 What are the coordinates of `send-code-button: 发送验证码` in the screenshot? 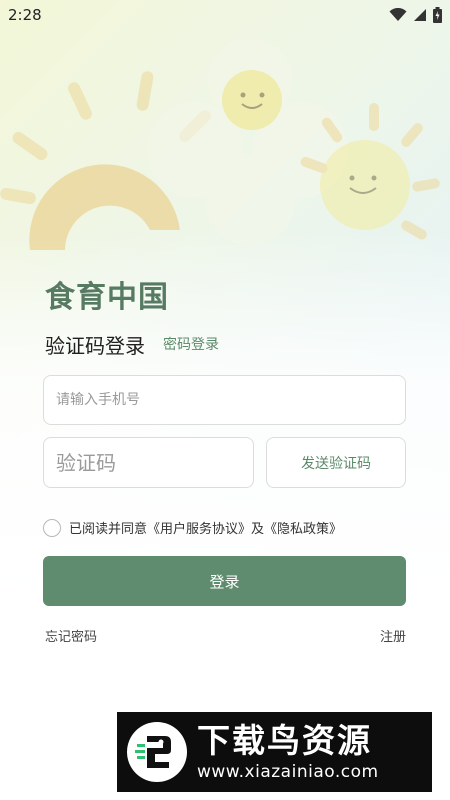 It's located at (336, 462).